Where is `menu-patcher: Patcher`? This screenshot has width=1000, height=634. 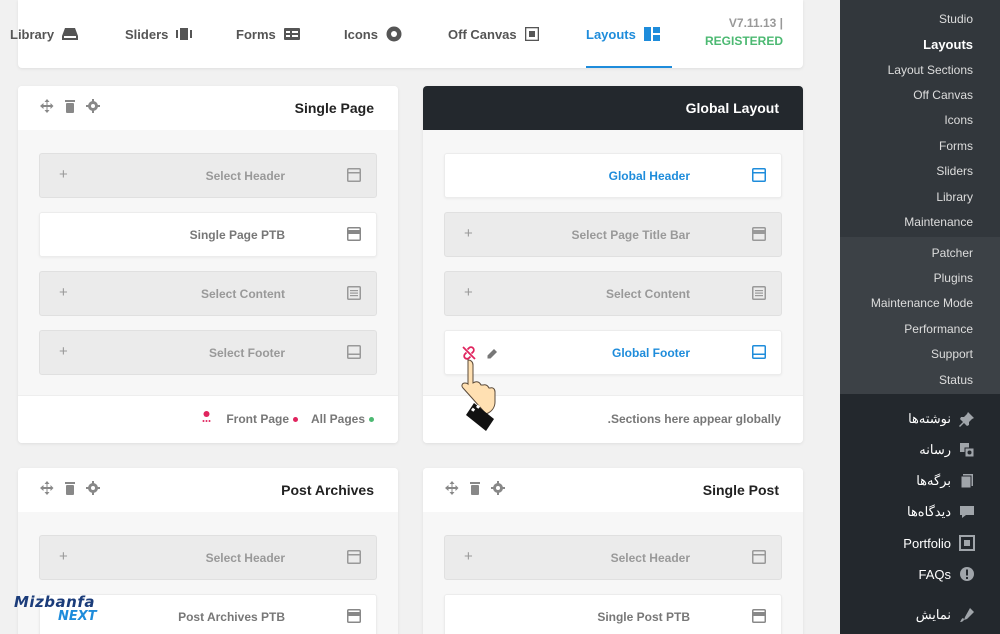 menu-patcher: Patcher is located at coordinates (952, 253).